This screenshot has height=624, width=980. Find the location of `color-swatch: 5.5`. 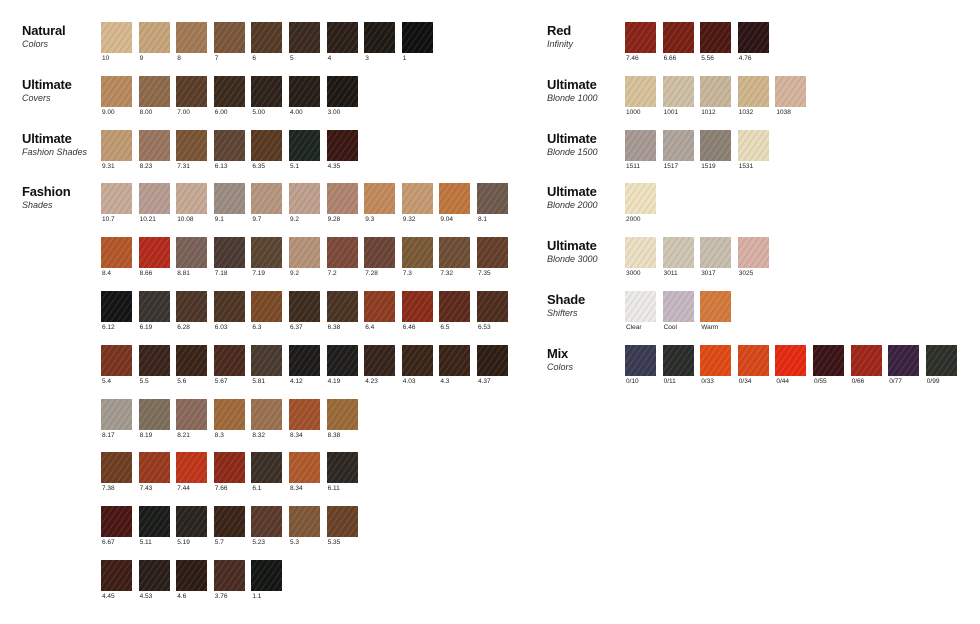

color-swatch: 5.5 is located at coordinates (154, 364).